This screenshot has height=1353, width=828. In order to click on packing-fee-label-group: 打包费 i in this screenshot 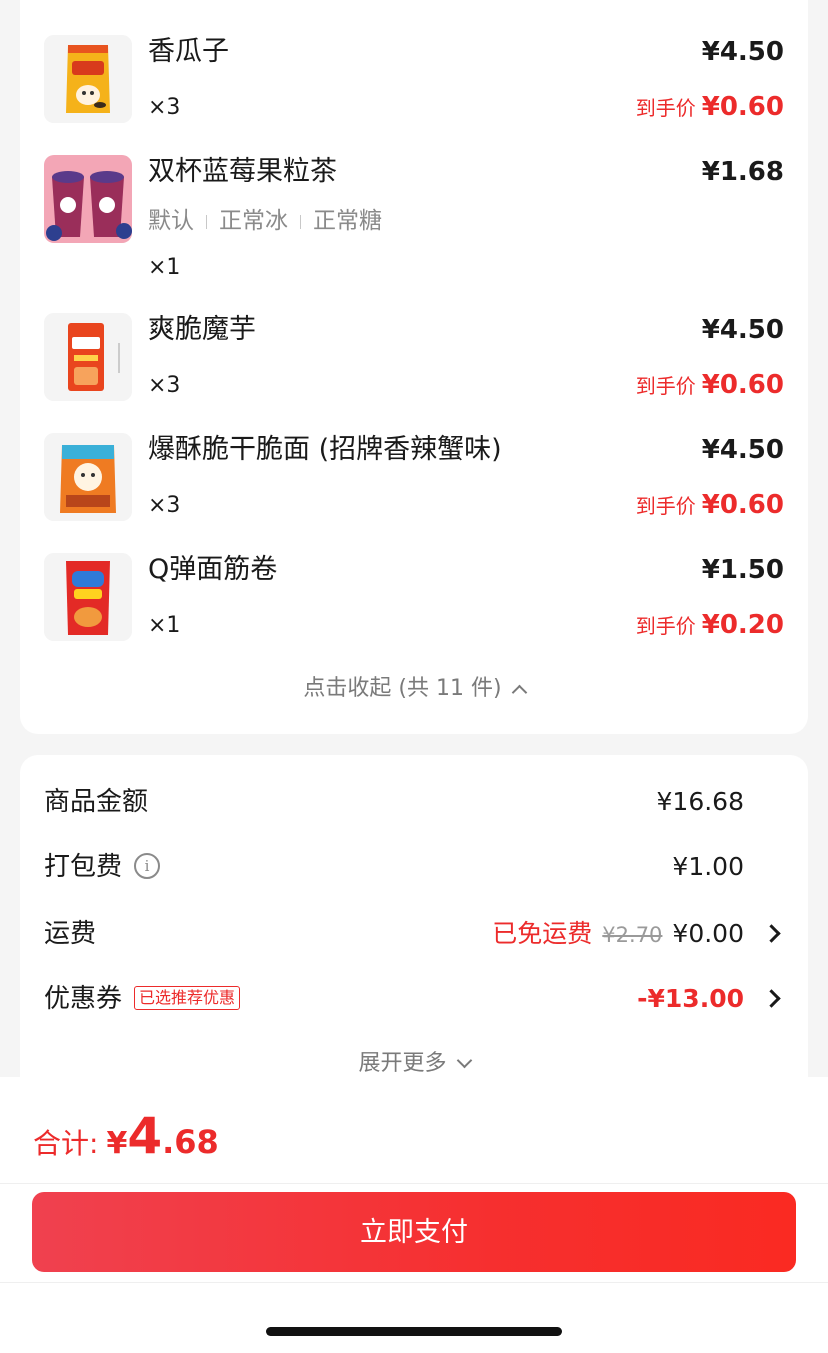, I will do `click(102, 867)`.